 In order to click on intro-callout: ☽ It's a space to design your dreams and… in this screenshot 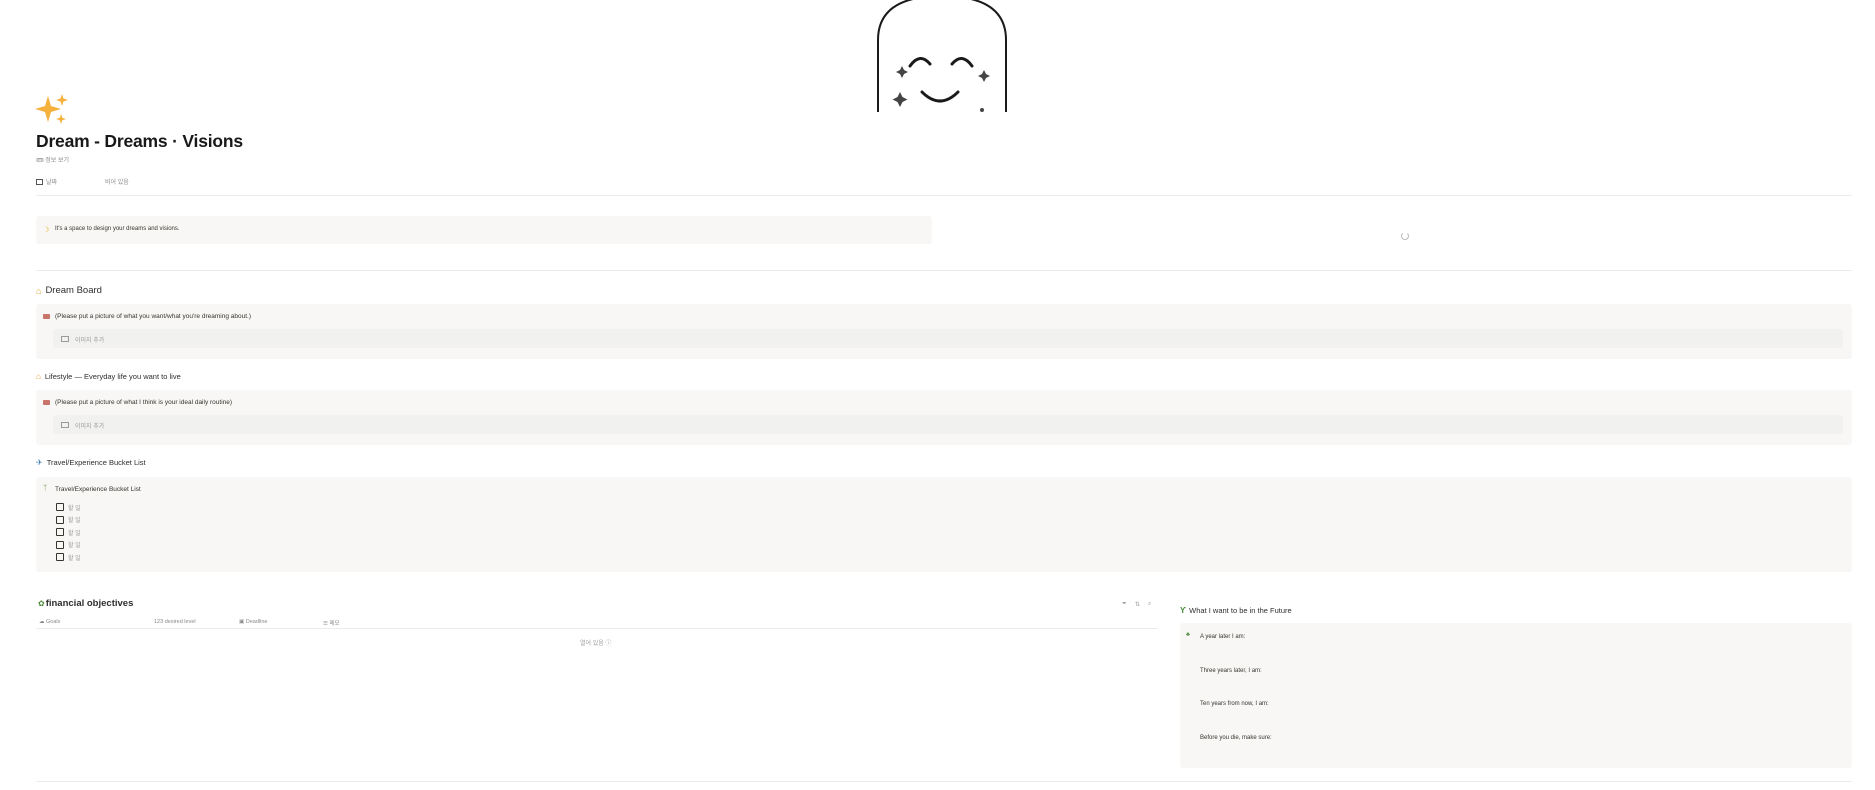, I will do `click(484, 230)`.